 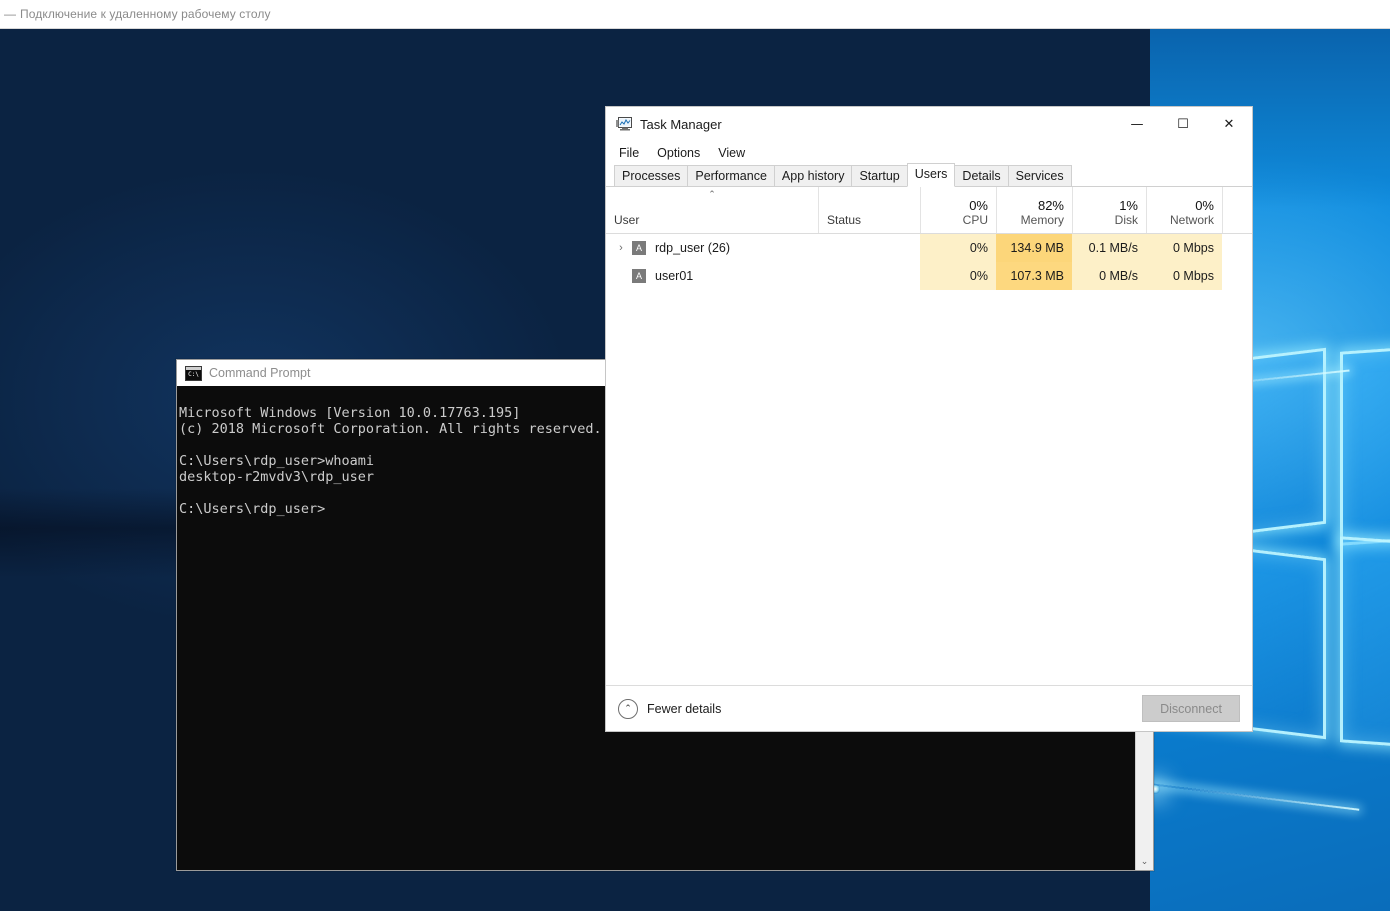 I want to click on tab-users: Users, so click(x=931, y=175).